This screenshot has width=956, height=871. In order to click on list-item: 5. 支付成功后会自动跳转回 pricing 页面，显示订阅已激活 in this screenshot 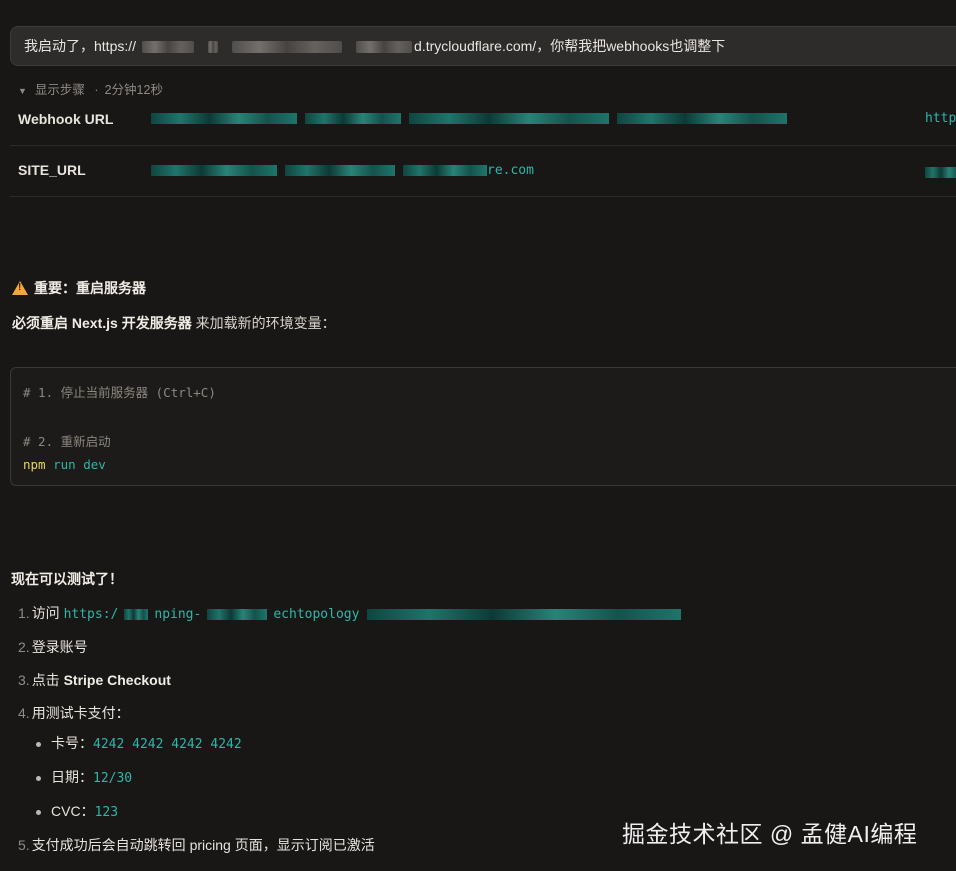, I will do `click(196, 845)`.